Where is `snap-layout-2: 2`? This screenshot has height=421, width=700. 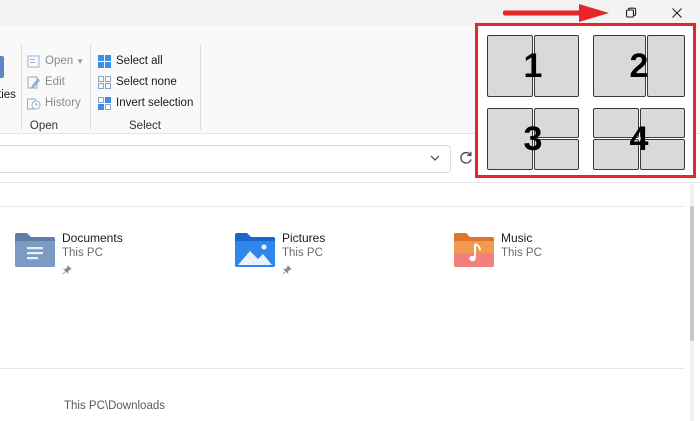
snap-layout-2: 2 is located at coordinates (639, 66).